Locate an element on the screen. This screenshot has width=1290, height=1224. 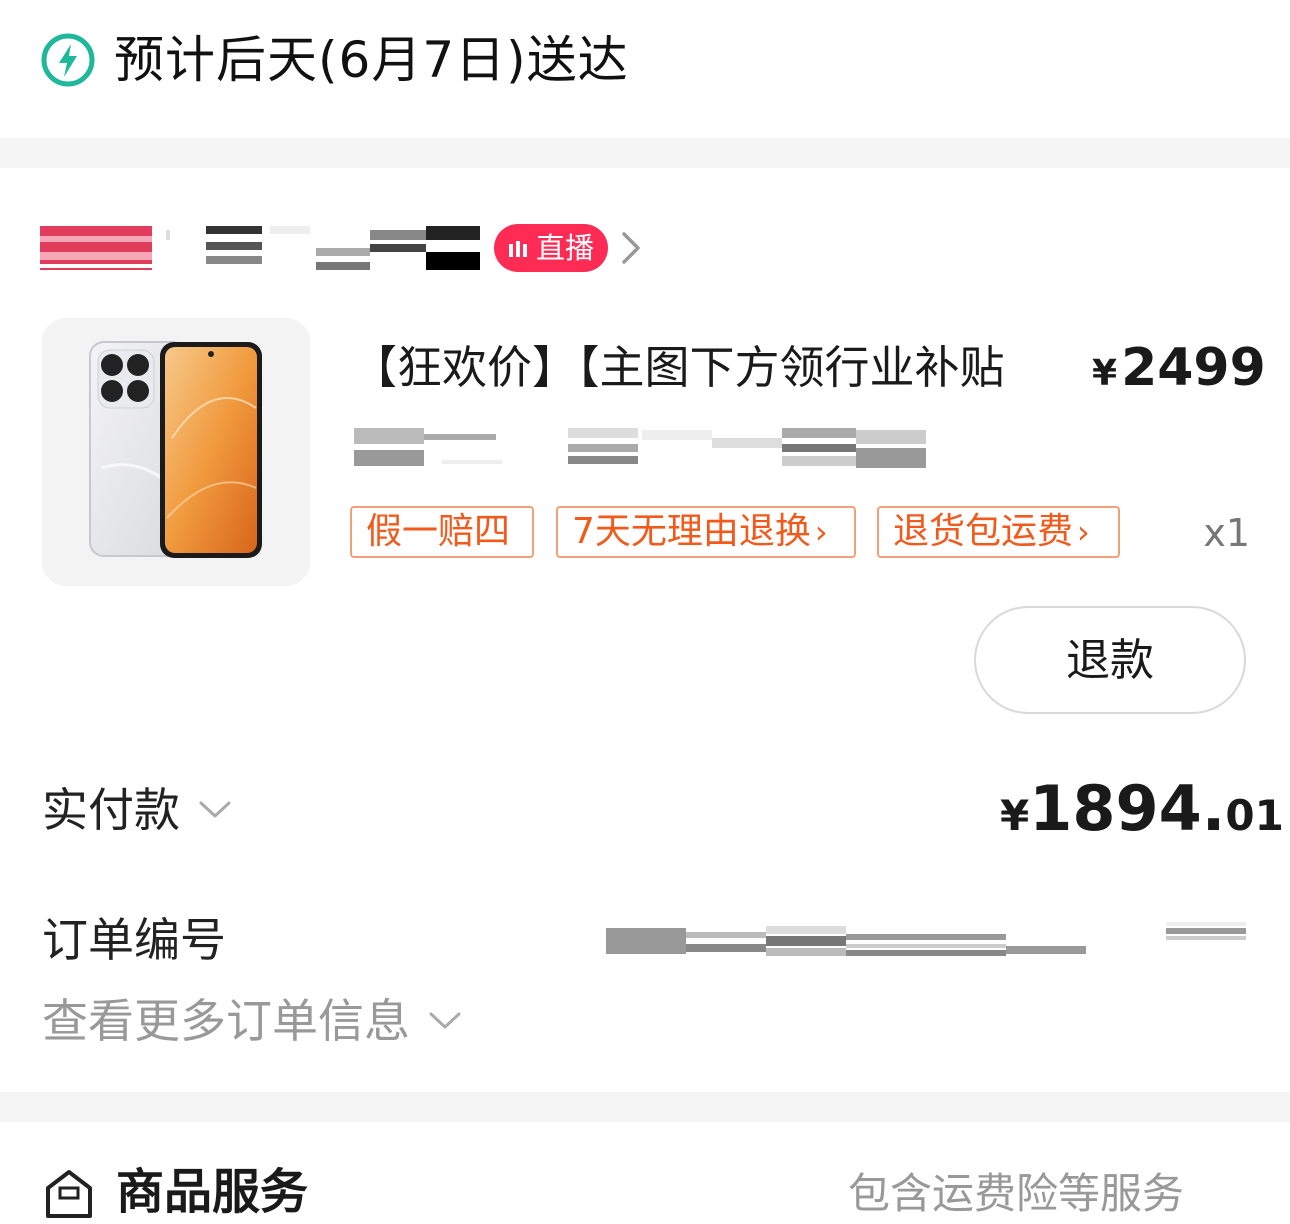
tag-label: 7天无理由退换 is located at coordinates (691, 531).